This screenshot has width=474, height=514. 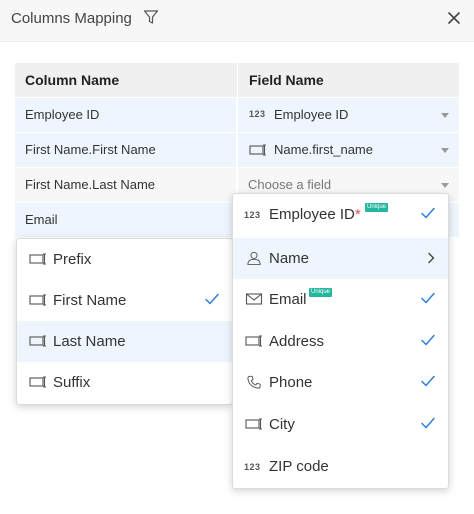 I want to click on column-name: First Name.Last Name, so click(x=90, y=184).